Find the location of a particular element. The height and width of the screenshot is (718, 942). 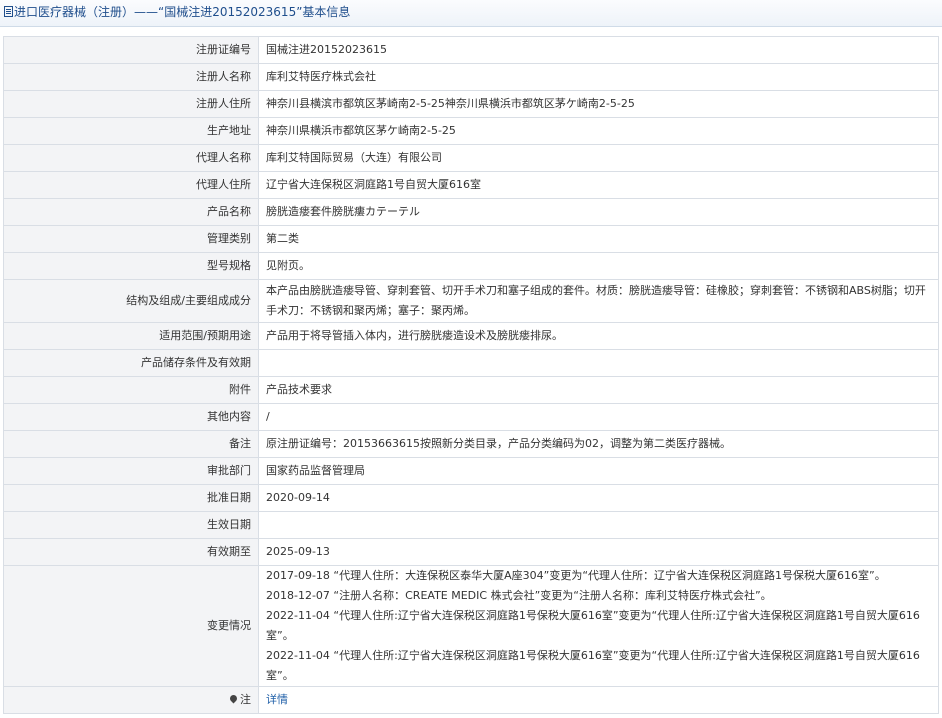

product-name-value: 膀胱造瘘套件膀胱瘻カテーテル is located at coordinates (598, 212).